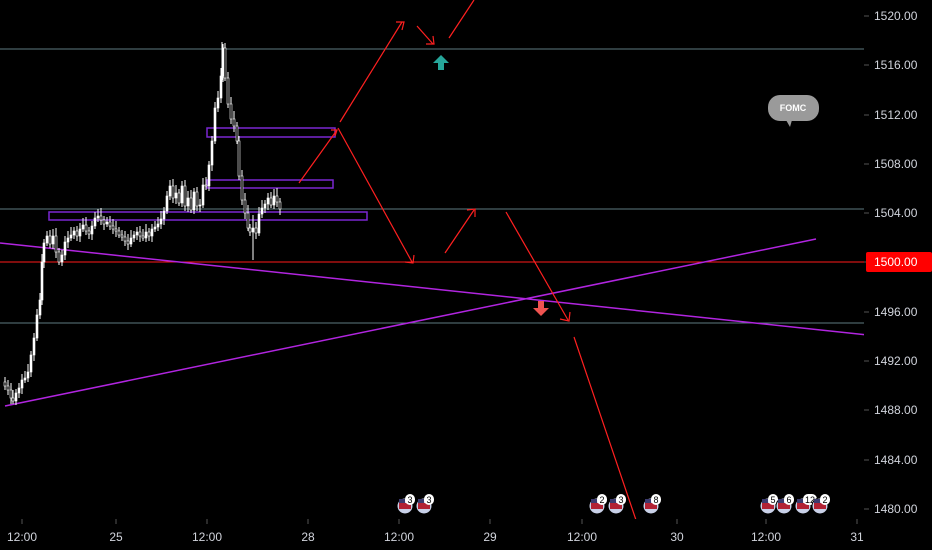 Image resolution: width=932 pixels, height=550 pixels. What do you see at coordinates (466, 534) in the screenshot?
I see `time-axis` at bounding box center [466, 534].